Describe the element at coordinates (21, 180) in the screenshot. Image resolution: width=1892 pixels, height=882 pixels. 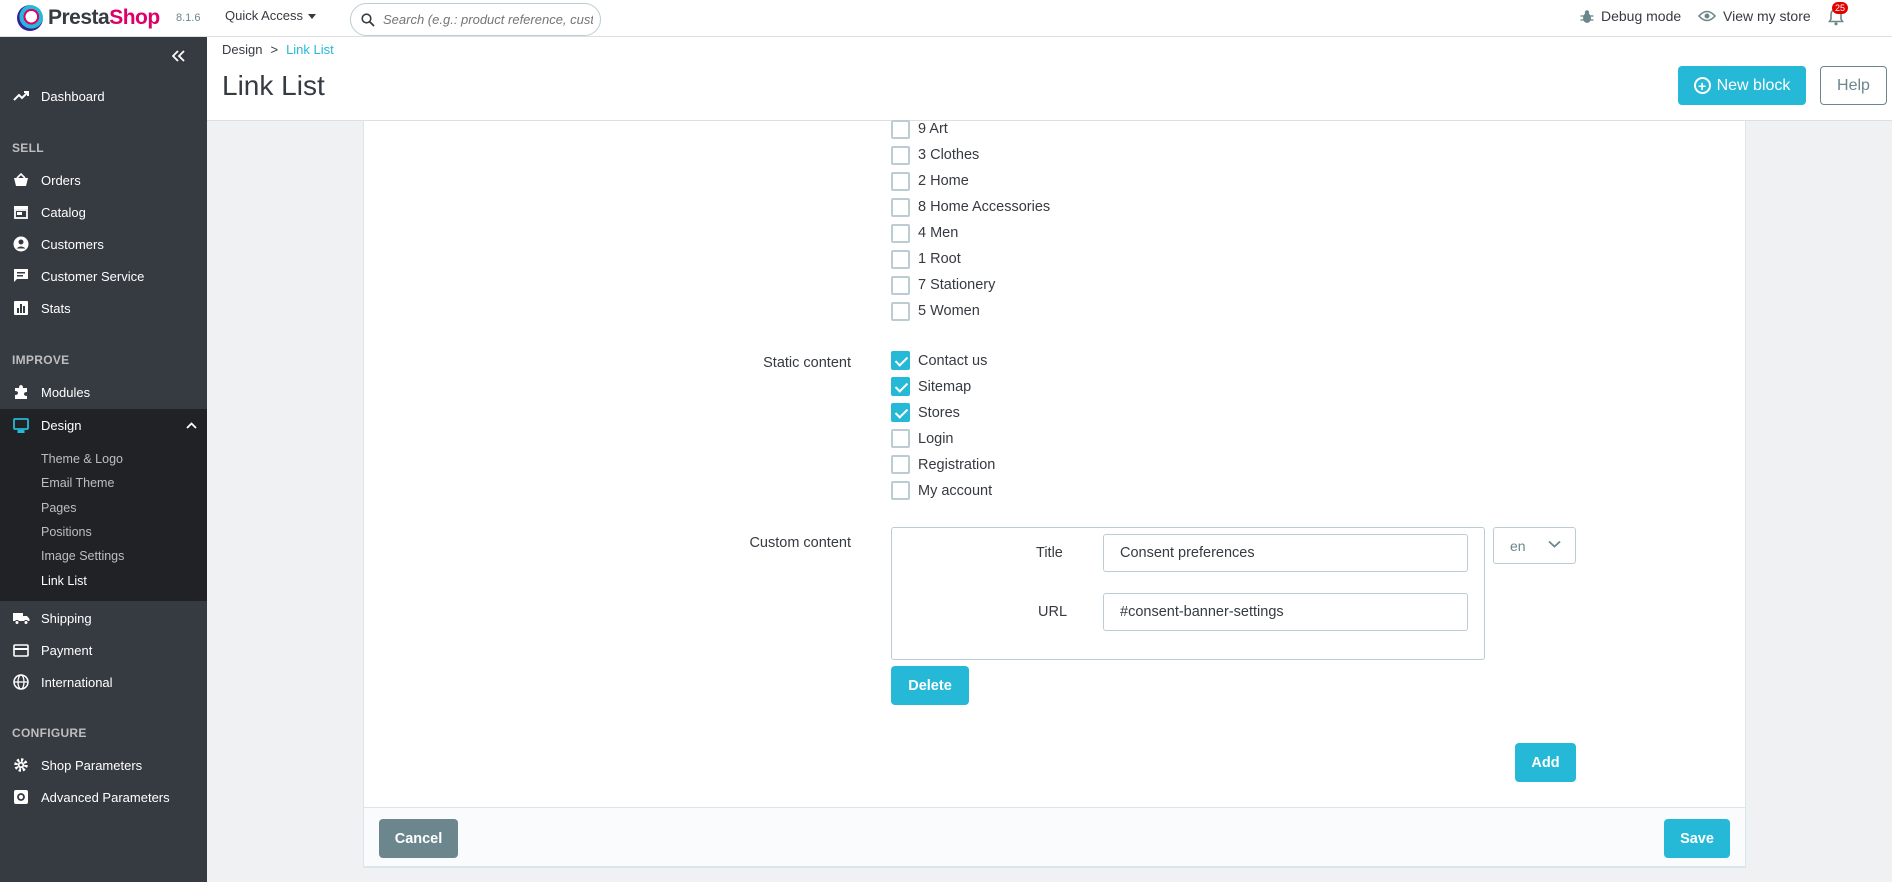
I see `basket-icon` at that location.